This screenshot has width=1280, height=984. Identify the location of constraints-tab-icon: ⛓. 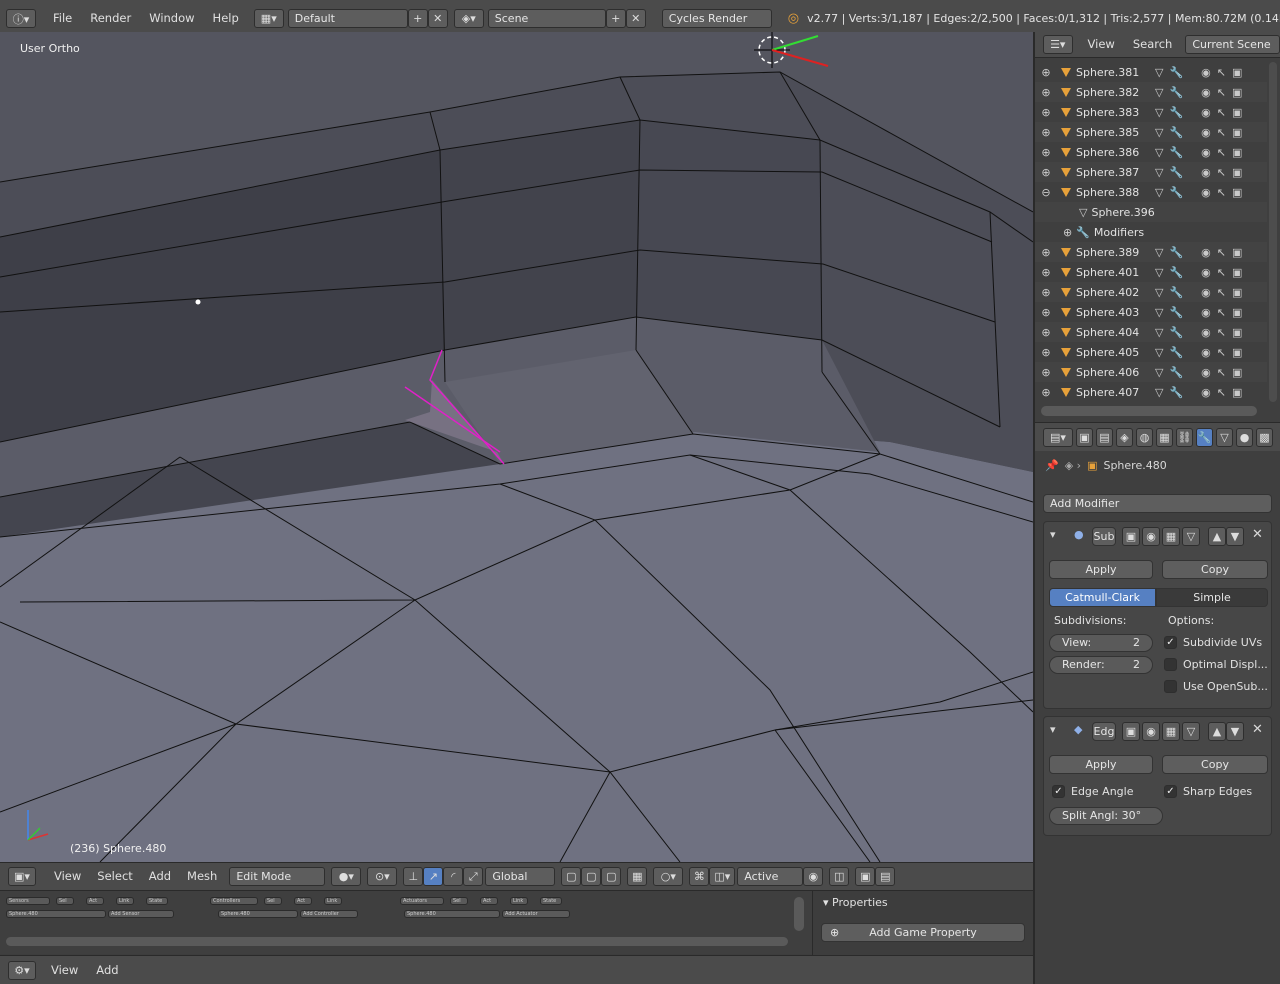
(1184, 437).